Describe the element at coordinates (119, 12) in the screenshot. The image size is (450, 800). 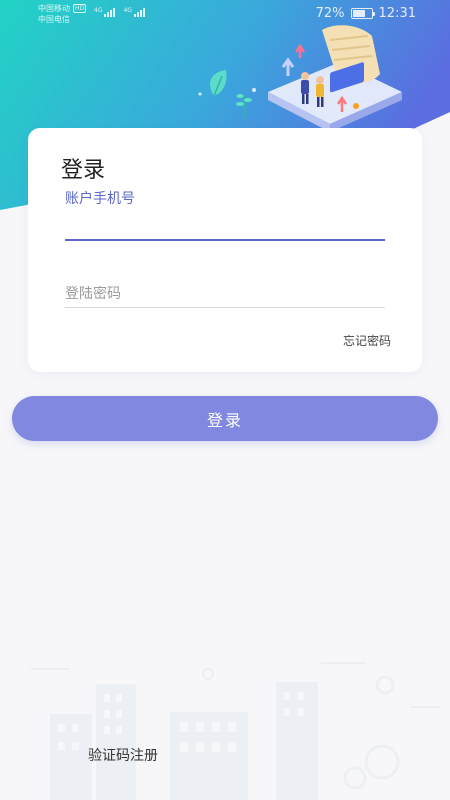
I see `signal-indicators: 4G 4G` at that location.